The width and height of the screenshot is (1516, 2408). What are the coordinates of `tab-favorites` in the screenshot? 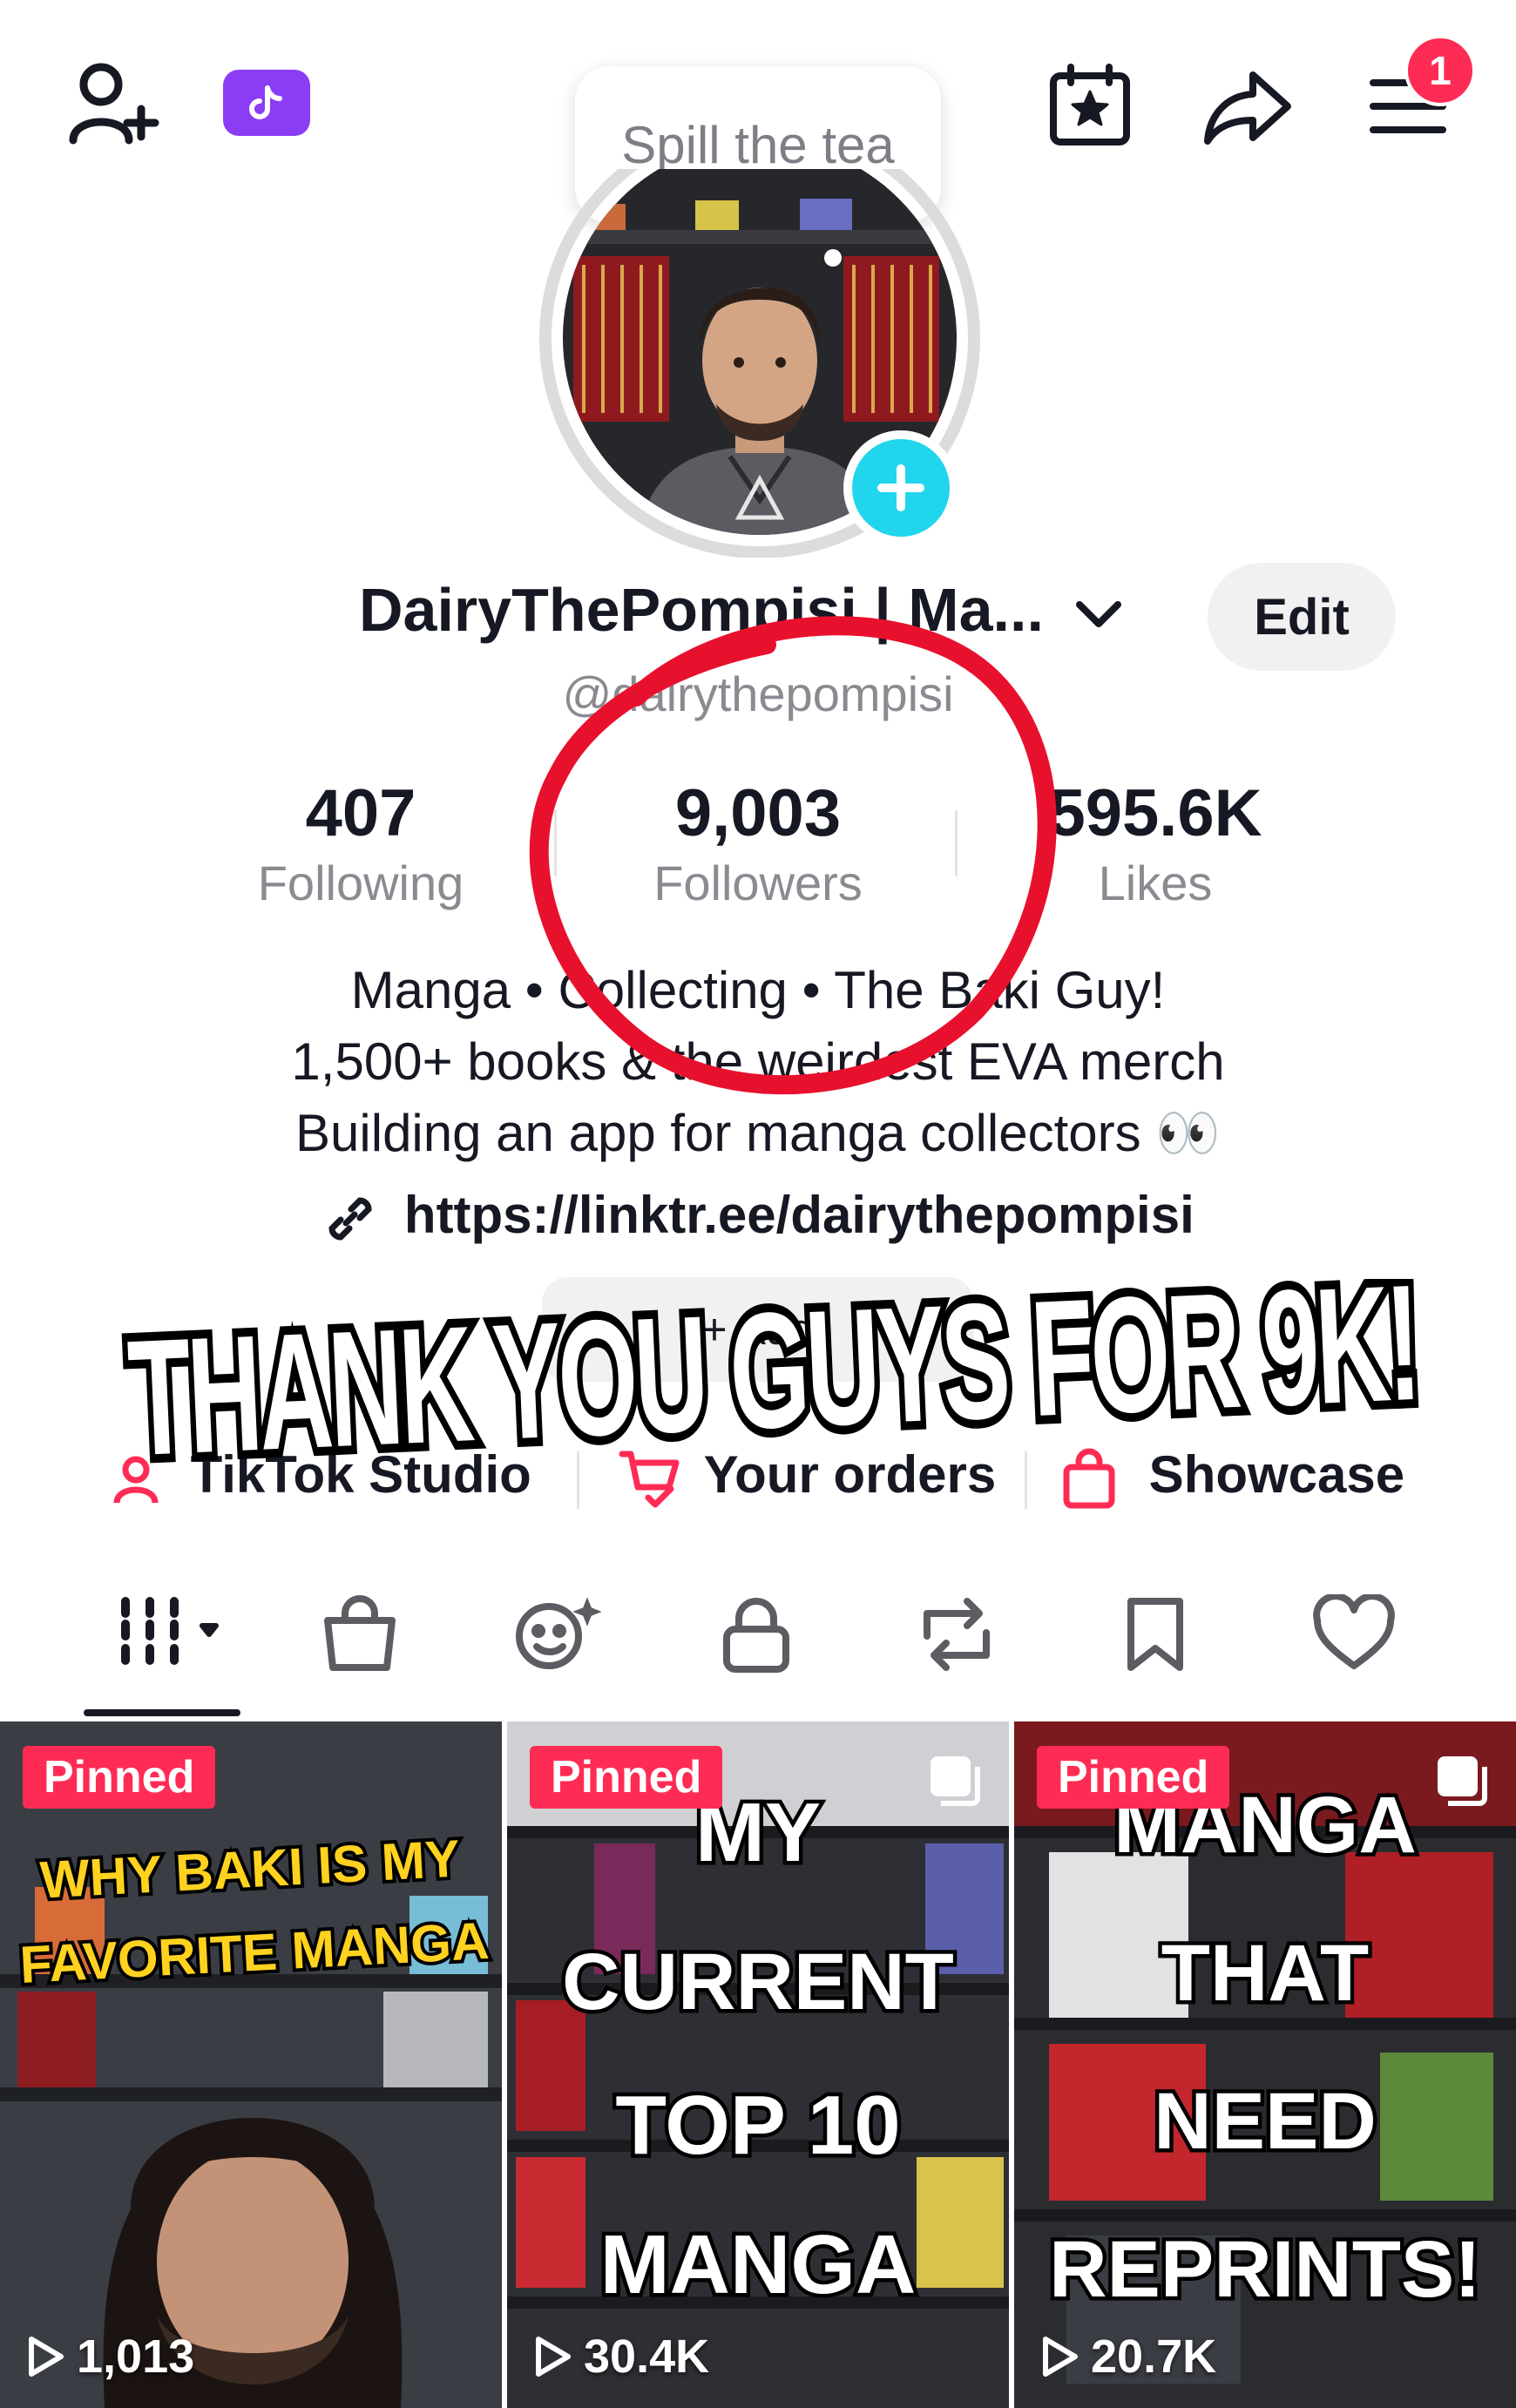 It's located at (1155, 1636).